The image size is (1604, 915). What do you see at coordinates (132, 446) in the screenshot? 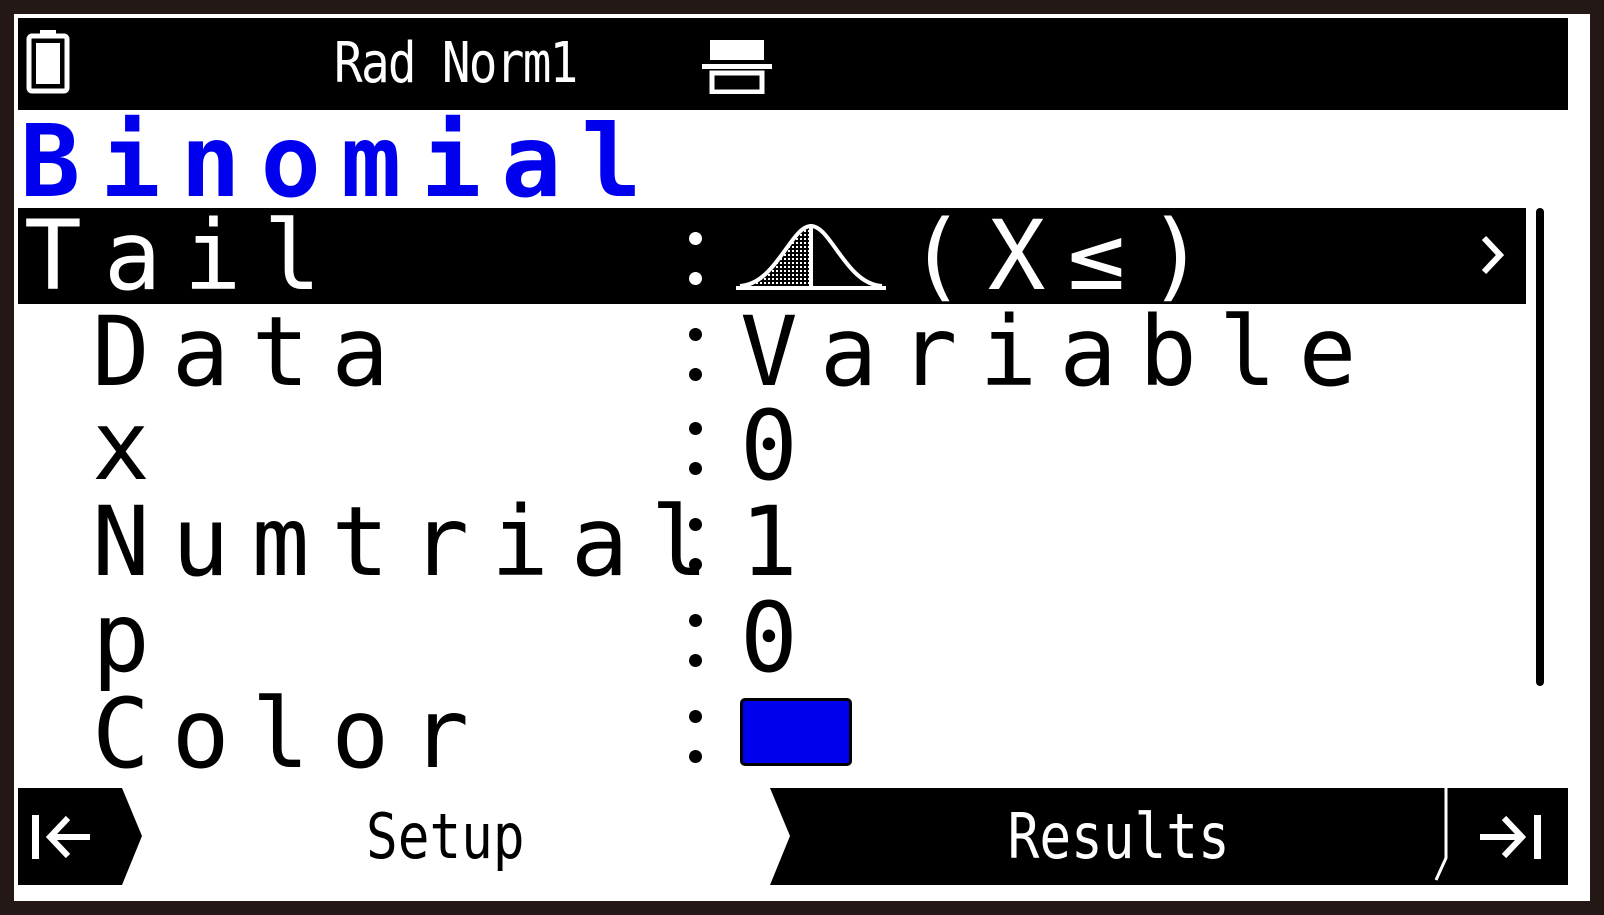
I see `setting-label: x` at bounding box center [132, 446].